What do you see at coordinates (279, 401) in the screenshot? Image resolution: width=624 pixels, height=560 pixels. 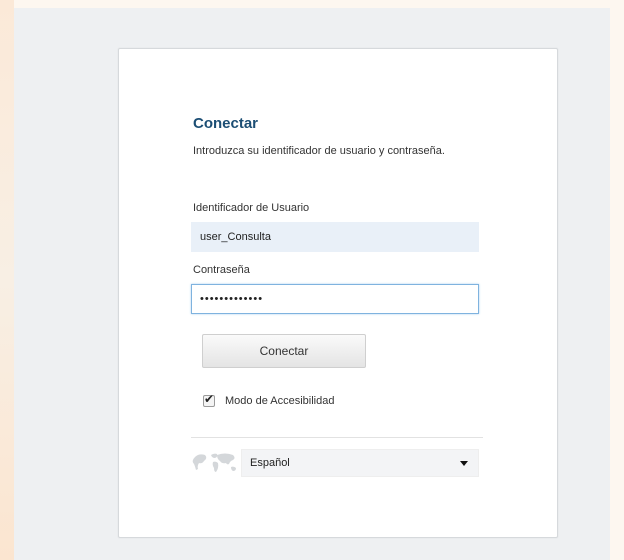 I see `accessibility-mode-label: Modo de Accesibilidad` at bounding box center [279, 401].